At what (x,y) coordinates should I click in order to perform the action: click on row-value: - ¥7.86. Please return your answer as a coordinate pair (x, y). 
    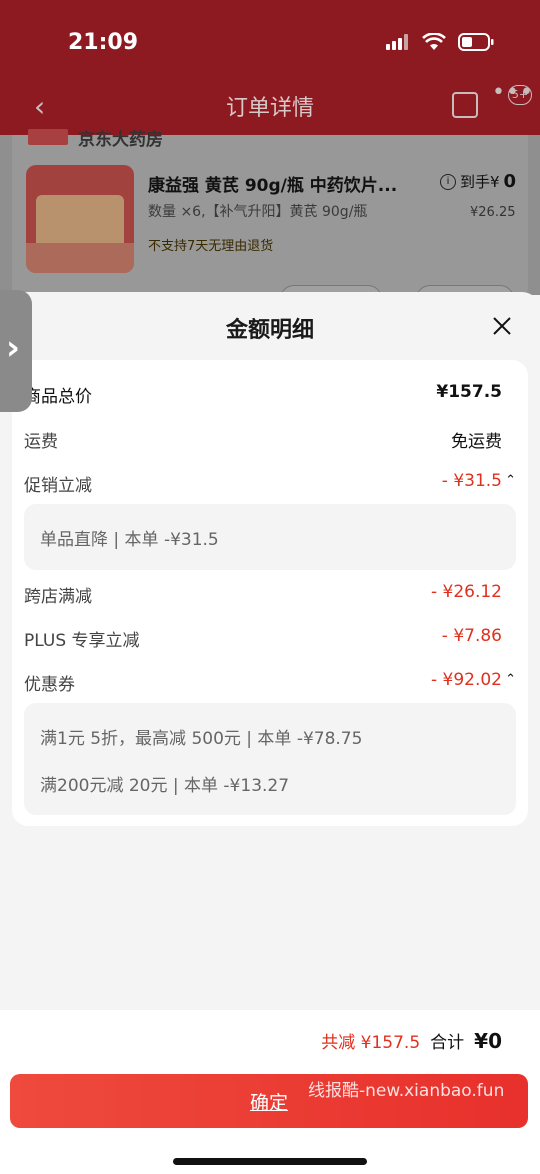
    Looking at the image, I should click on (471, 636).